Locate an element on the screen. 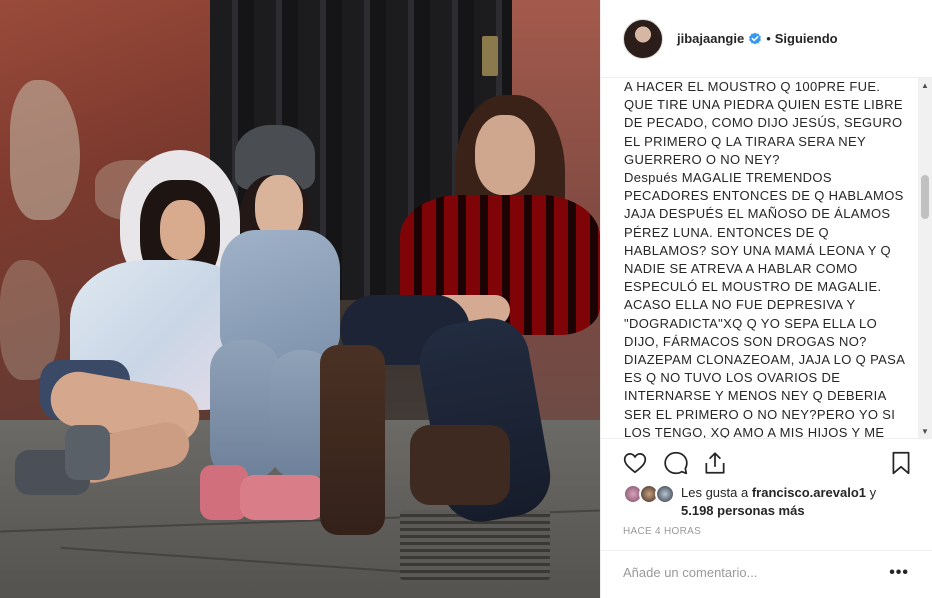  scroll-thumb is located at coordinates (925, 197).